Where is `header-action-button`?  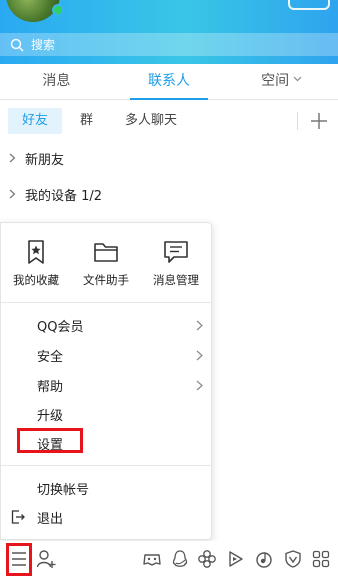
header-action-button is located at coordinates (309, 5).